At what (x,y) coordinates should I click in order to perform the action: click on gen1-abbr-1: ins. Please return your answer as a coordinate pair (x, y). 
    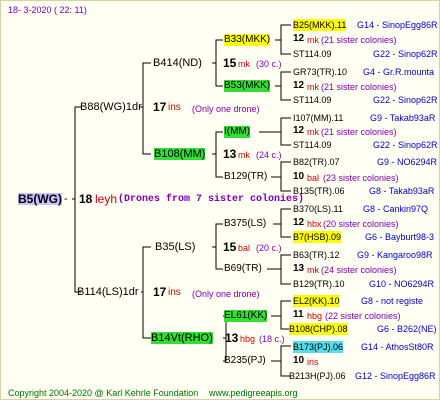
    Looking at the image, I should click on (174, 292).